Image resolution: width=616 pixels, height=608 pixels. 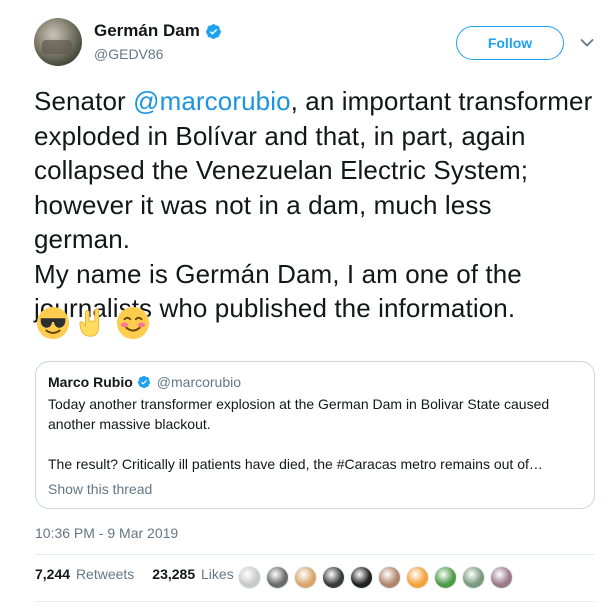 I want to click on retweets-stat: 7,244 Retweets, so click(x=84, y=574).